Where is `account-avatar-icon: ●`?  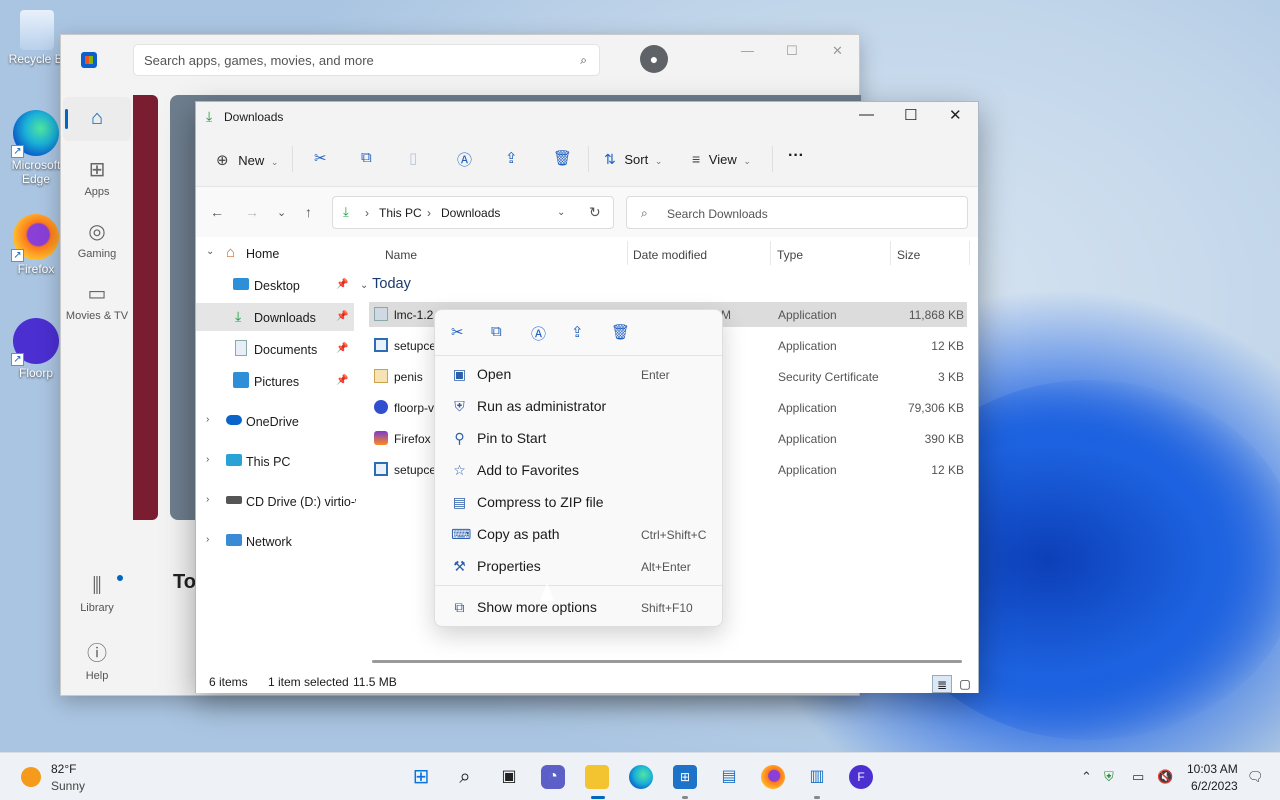
account-avatar-icon: ● is located at coordinates (654, 59).